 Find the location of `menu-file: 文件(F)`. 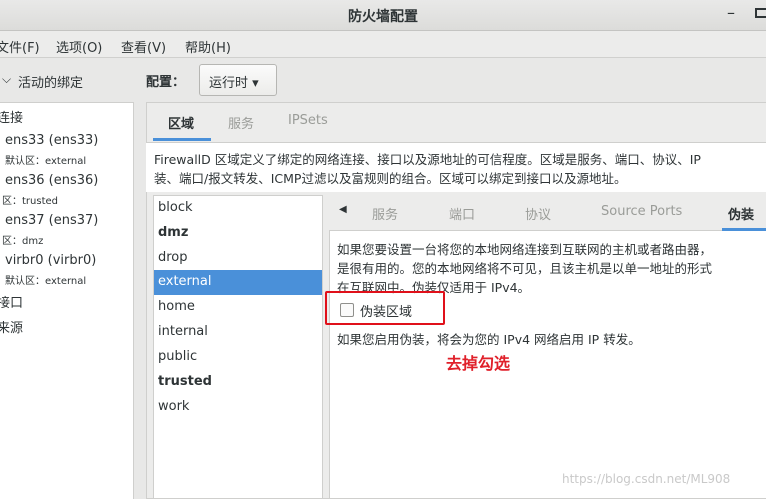

menu-file: 文件(F) is located at coordinates (20, 46).